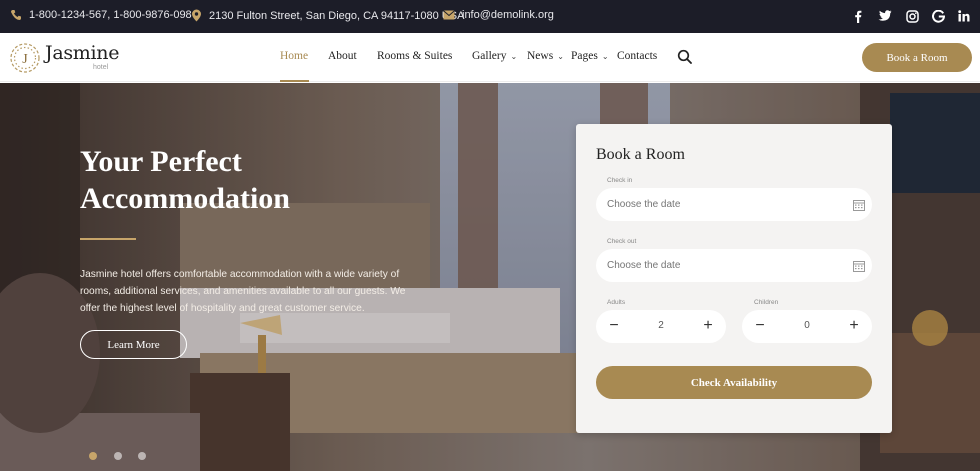 The image size is (980, 471). What do you see at coordinates (685, 57) in the screenshot?
I see `search-icon` at bounding box center [685, 57].